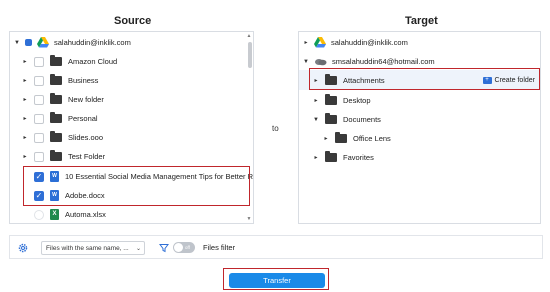  What do you see at coordinates (136, 186) in the screenshot?
I see `selected-files-highlight` at bounding box center [136, 186].